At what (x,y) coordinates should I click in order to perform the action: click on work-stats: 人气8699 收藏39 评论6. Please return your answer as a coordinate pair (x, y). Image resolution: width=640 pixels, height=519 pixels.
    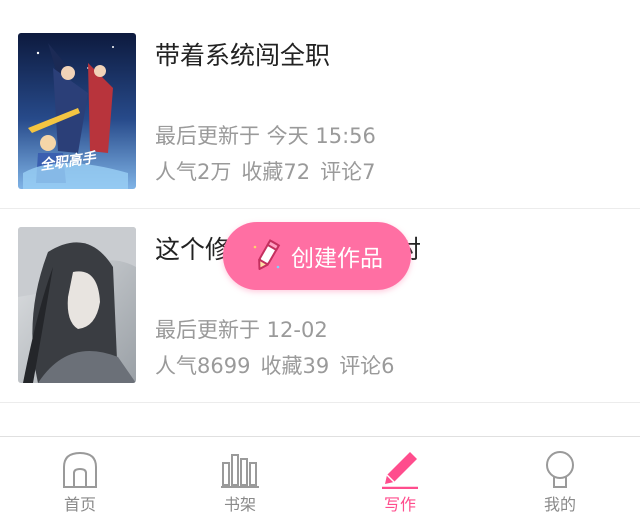
    Looking at the image, I should click on (275, 365).